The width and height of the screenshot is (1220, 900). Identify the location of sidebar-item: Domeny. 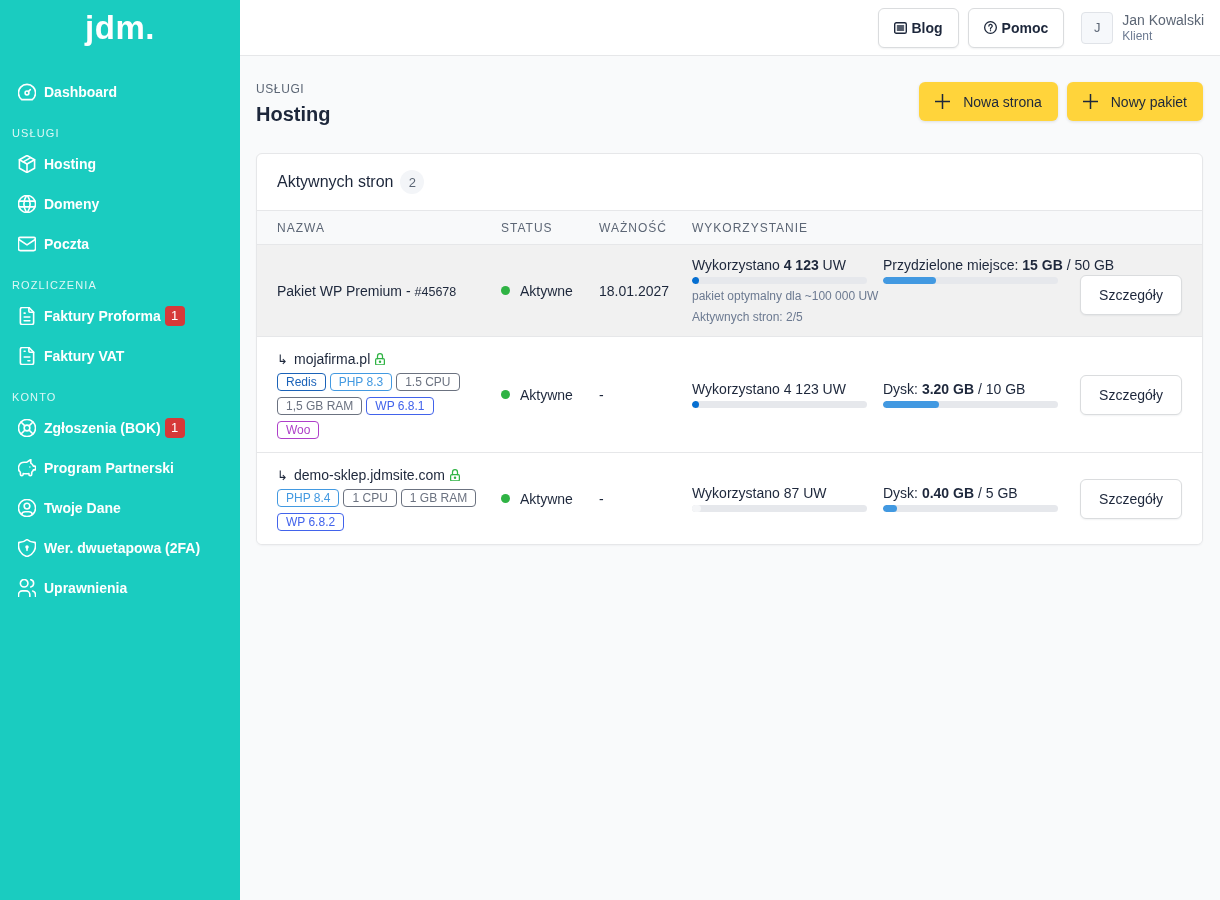
(59, 204).